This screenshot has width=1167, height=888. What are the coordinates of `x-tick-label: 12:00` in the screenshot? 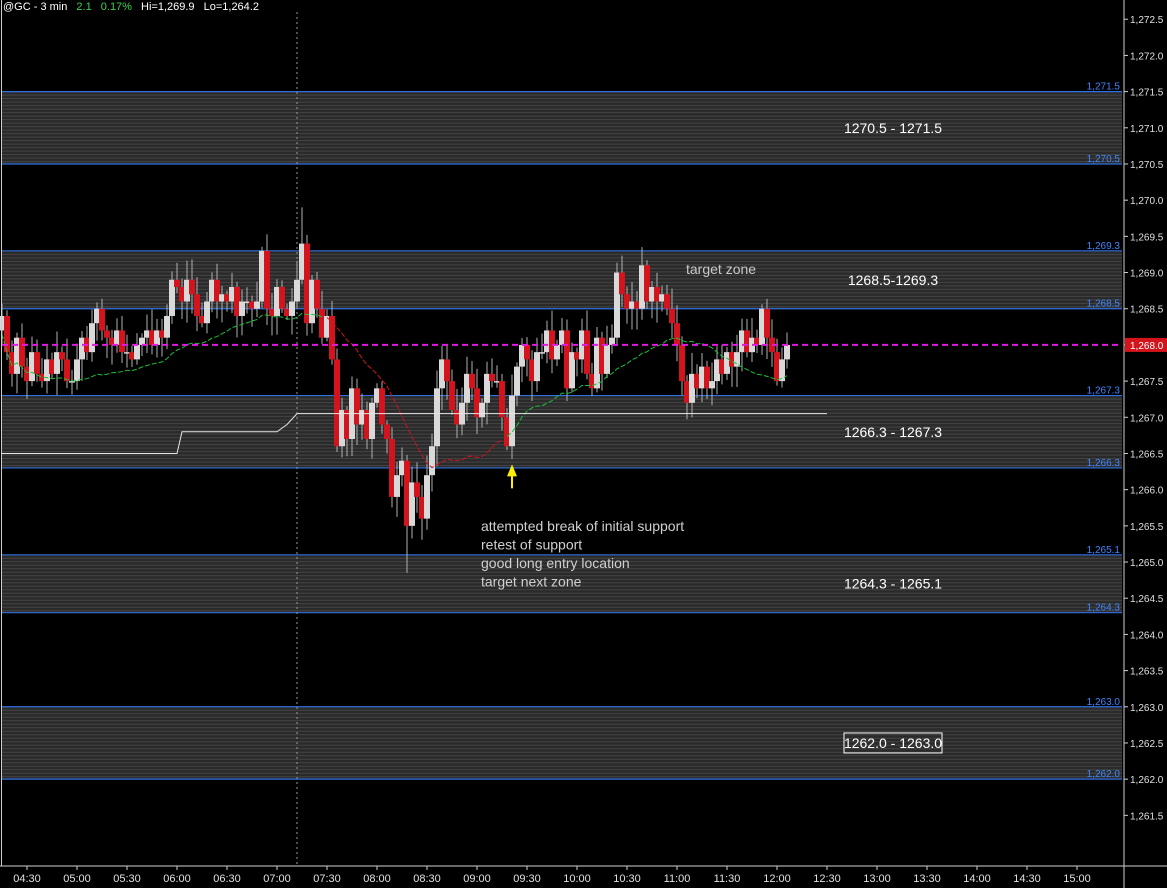 It's located at (777, 879).